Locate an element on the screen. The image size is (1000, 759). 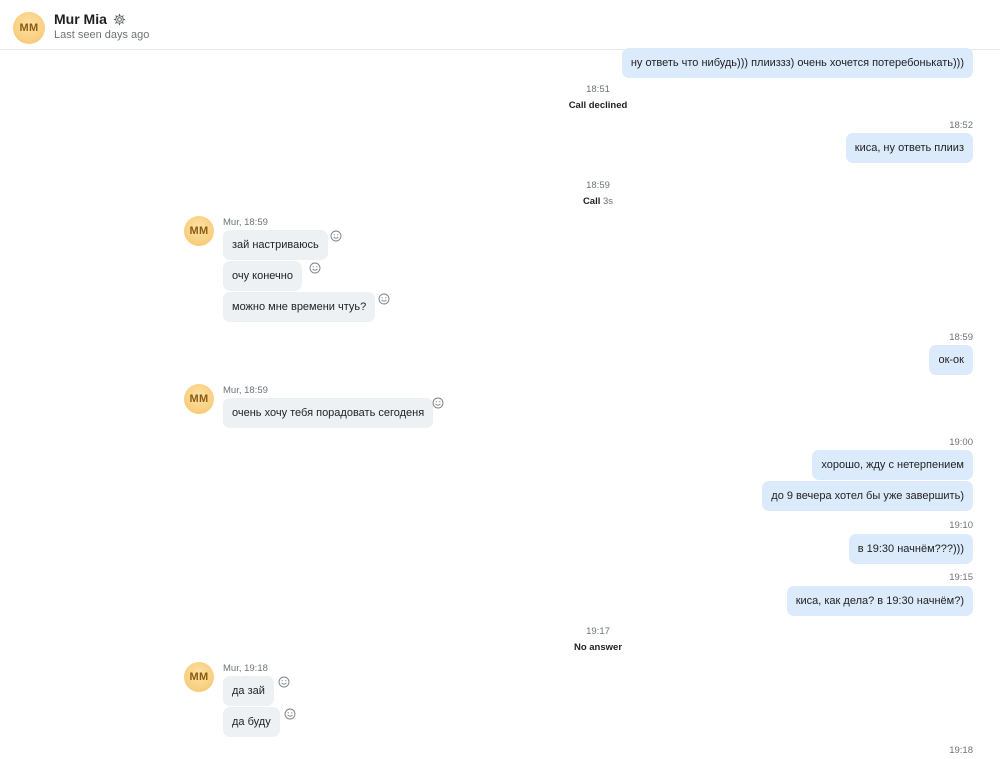
event-time: 18:51 is located at coordinates (598, 89).